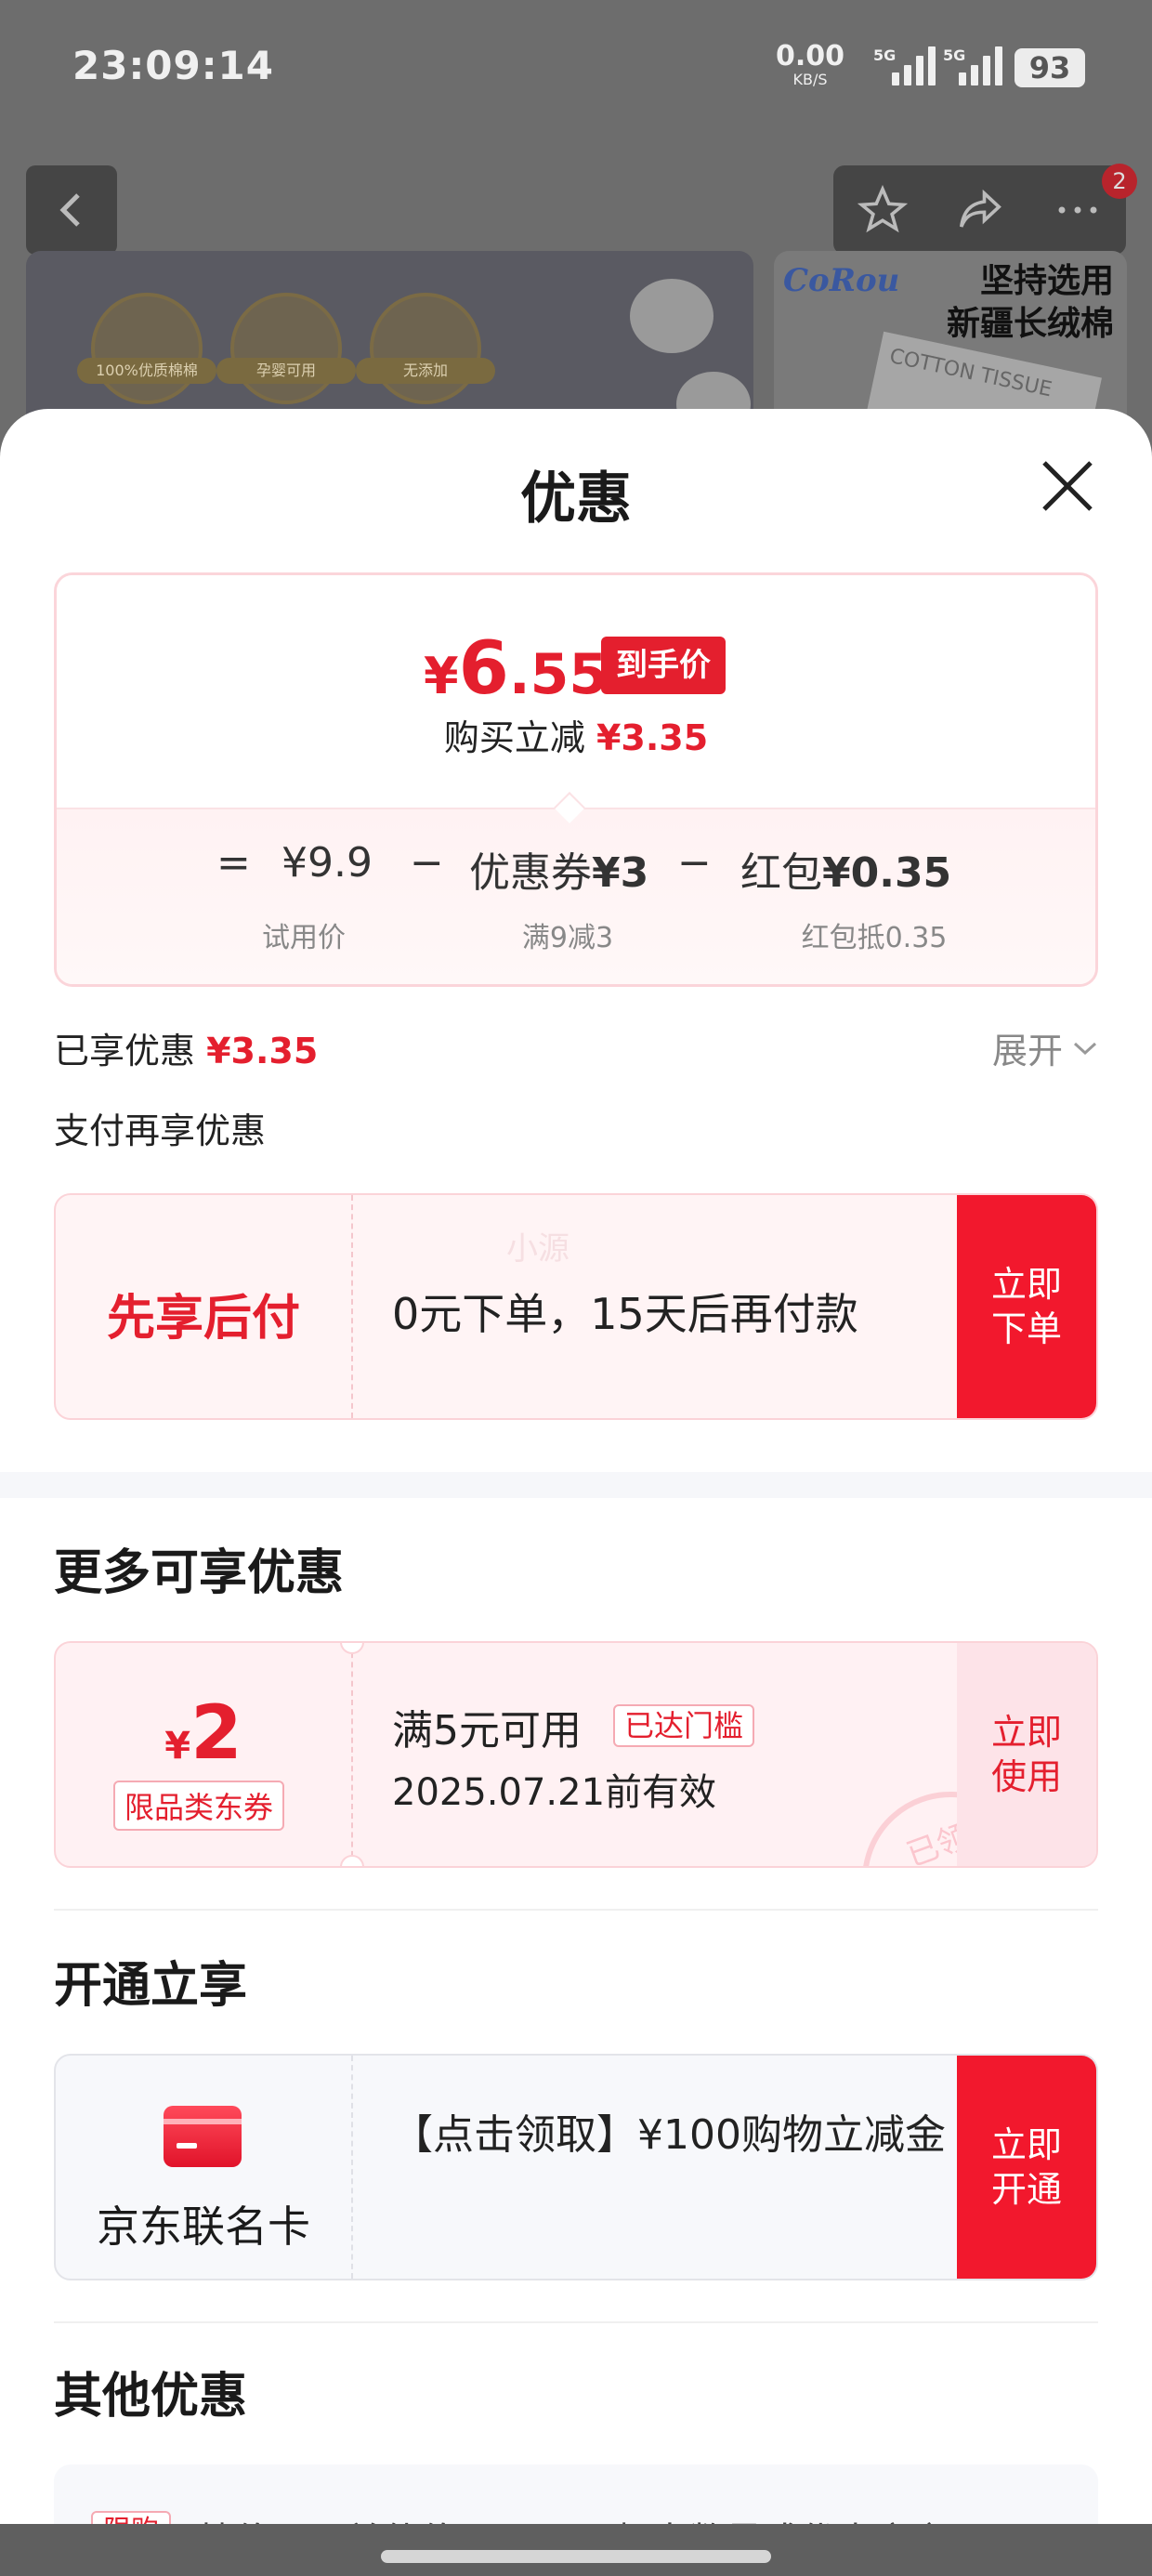 The image size is (1152, 2576). What do you see at coordinates (652, 737) in the screenshot?
I see `direct-cut-value: ¥3.35` at bounding box center [652, 737].